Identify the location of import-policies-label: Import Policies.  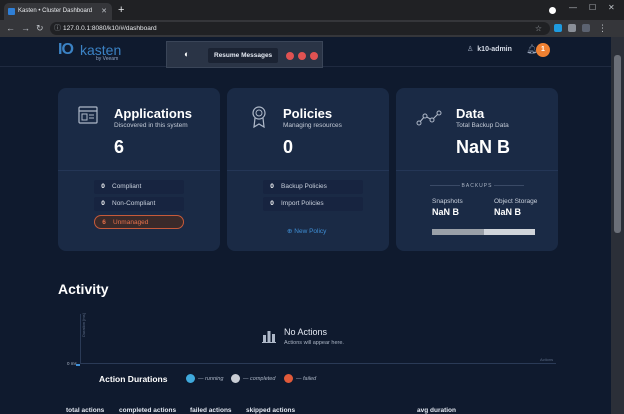
(302, 203).